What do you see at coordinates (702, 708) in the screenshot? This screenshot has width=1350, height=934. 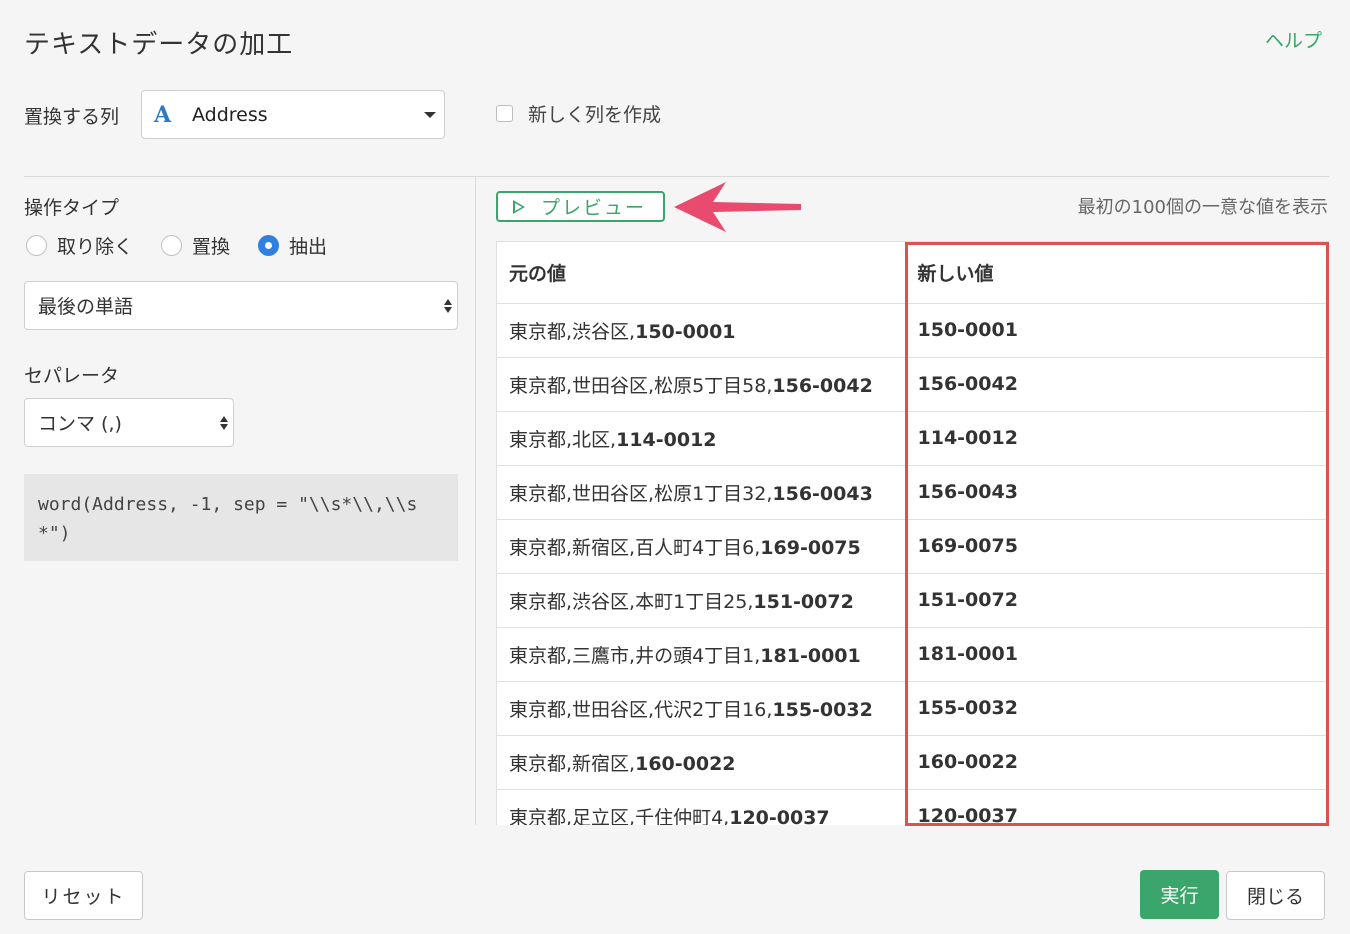 I see `original-value-cell: 東京都,世田谷区,代沢2丁目16,155-0032` at bounding box center [702, 708].